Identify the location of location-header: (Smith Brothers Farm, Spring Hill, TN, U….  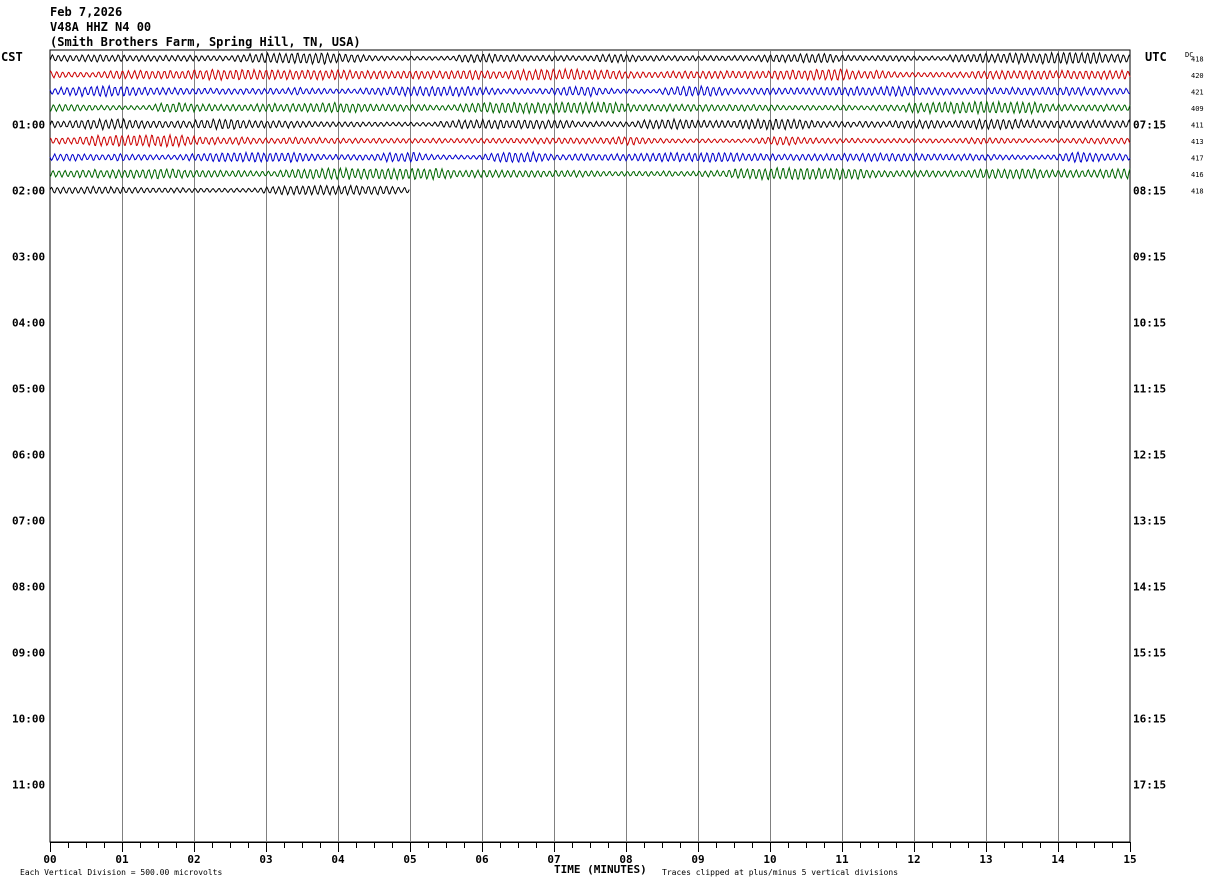
(205, 42).